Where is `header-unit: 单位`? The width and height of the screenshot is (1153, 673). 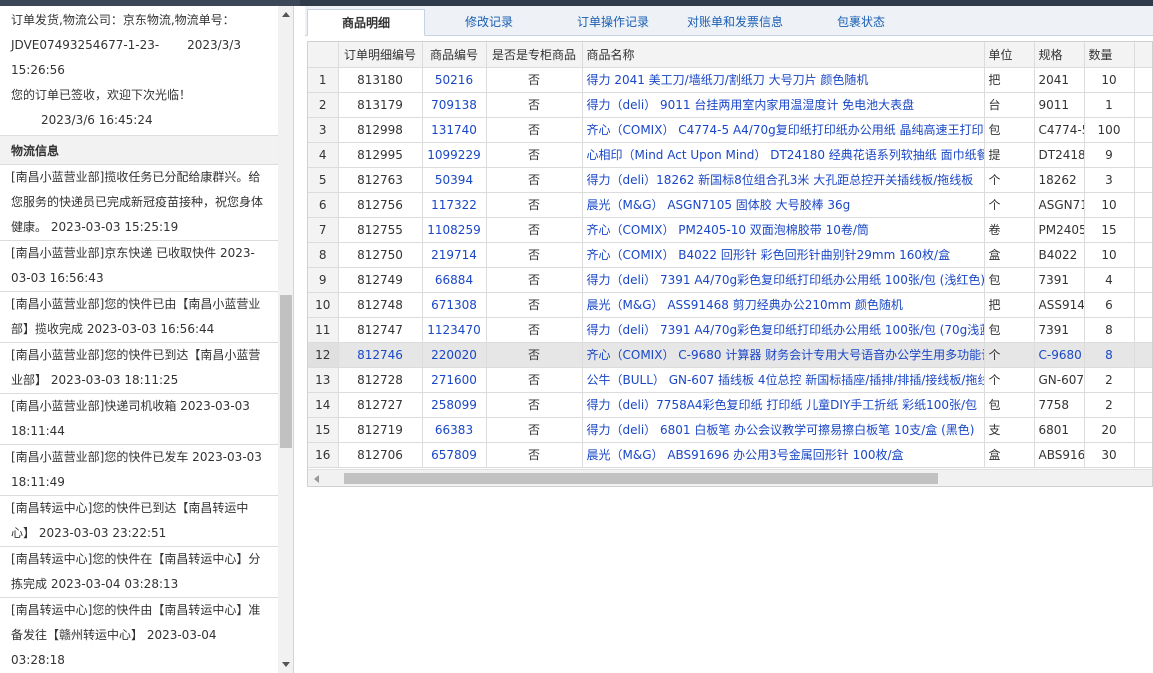
header-unit: 单位 is located at coordinates (1009, 55).